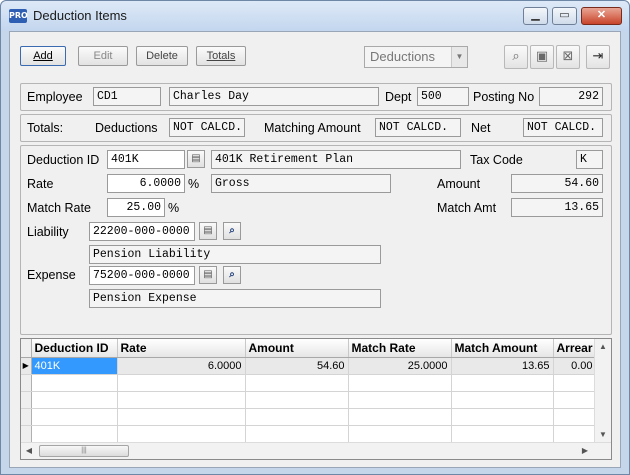  Describe the element at coordinates (418, 127) in the screenshot. I see `matching-amount-field: NOT CALCD.` at that location.